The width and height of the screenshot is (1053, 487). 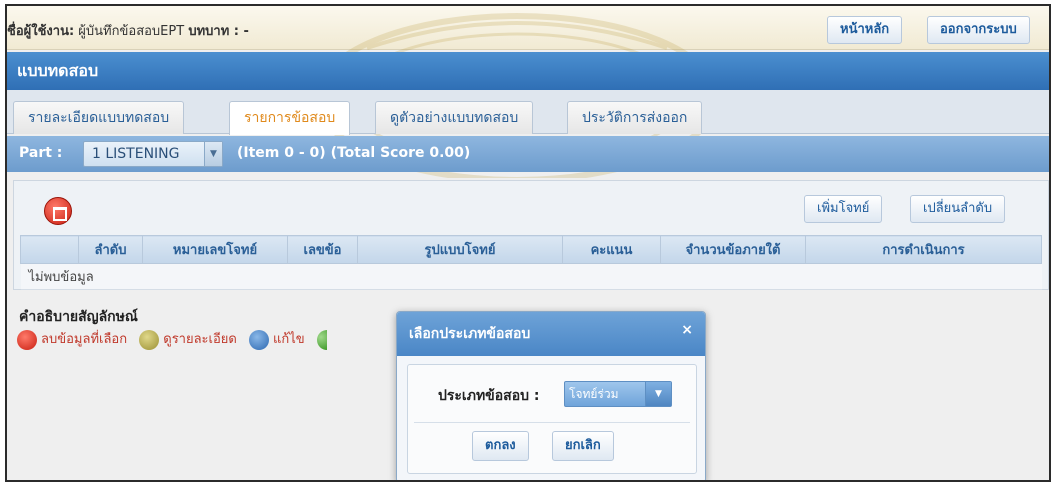 What do you see at coordinates (551, 334) in the screenshot?
I see `dialog-header: เลือกประเภทข้อสอบ ×` at bounding box center [551, 334].